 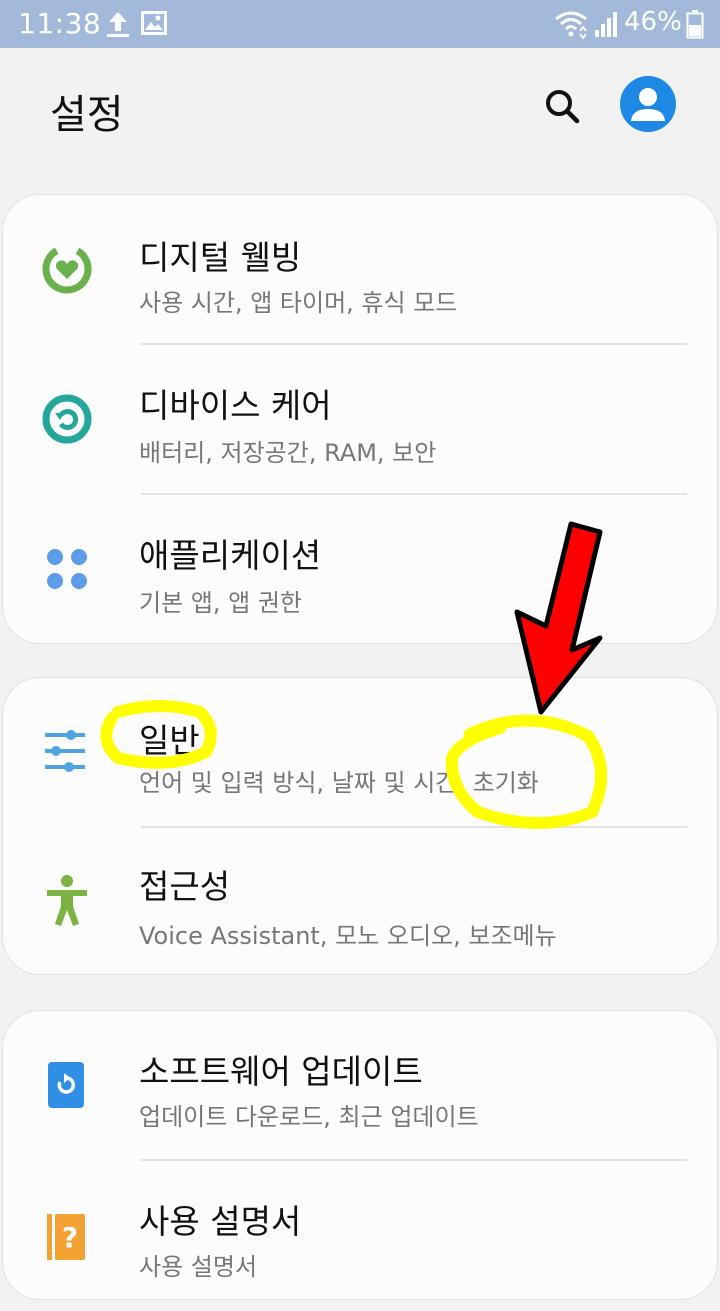 I want to click on account-avatar-button, so click(x=648, y=104).